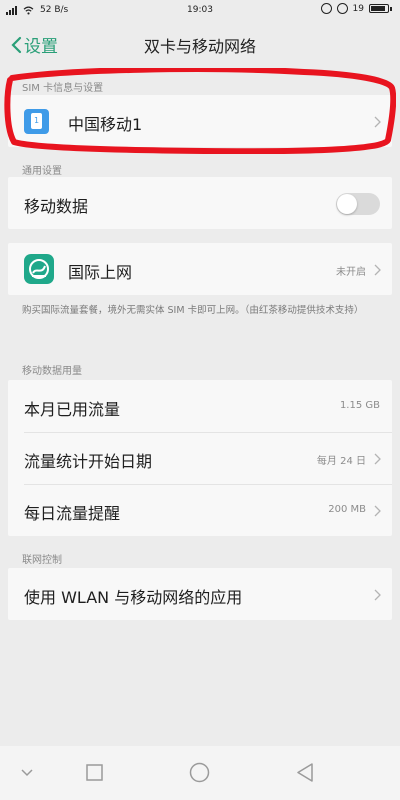 The image size is (400, 800). I want to click on usage-value: 1.15 GB, so click(359, 405).